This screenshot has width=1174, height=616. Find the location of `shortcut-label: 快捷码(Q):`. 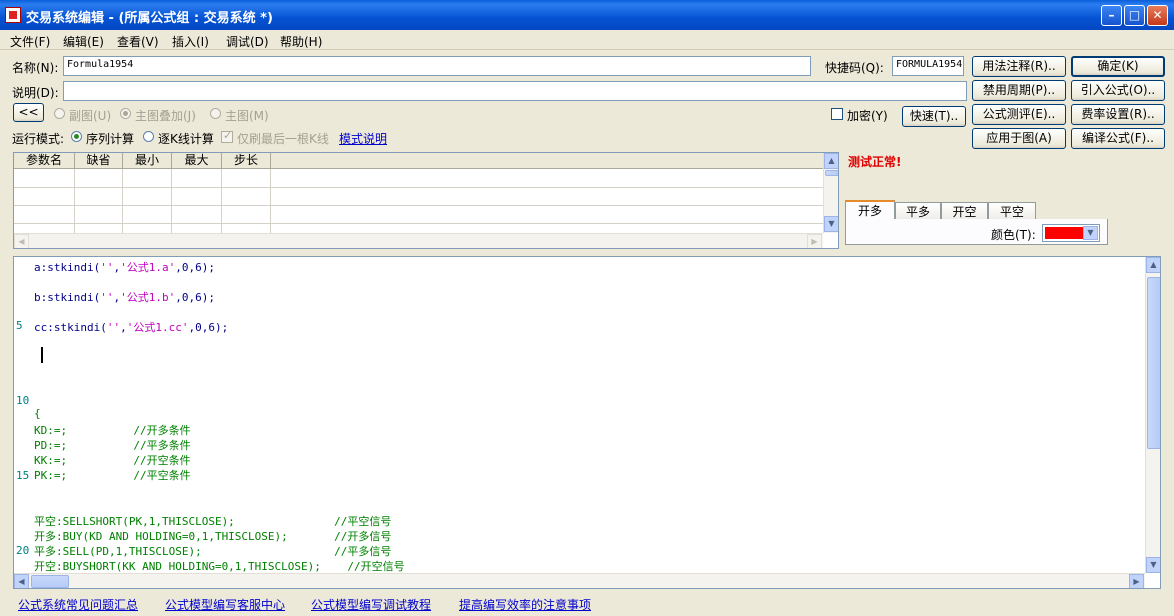

shortcut-label: 快捷码(Q): is located at coordinates (854, 68).